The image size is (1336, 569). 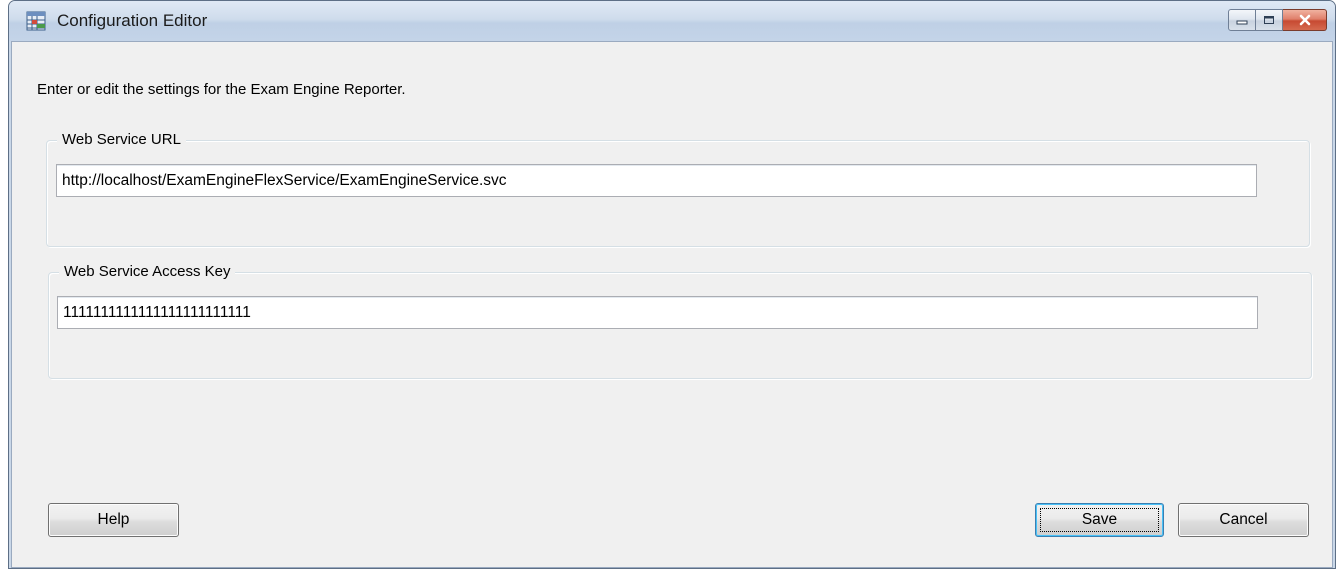 What do you see at coordinates (36, 21) in the screenshot?
I see `table-grid-icon` at bounding box center [36, 21].